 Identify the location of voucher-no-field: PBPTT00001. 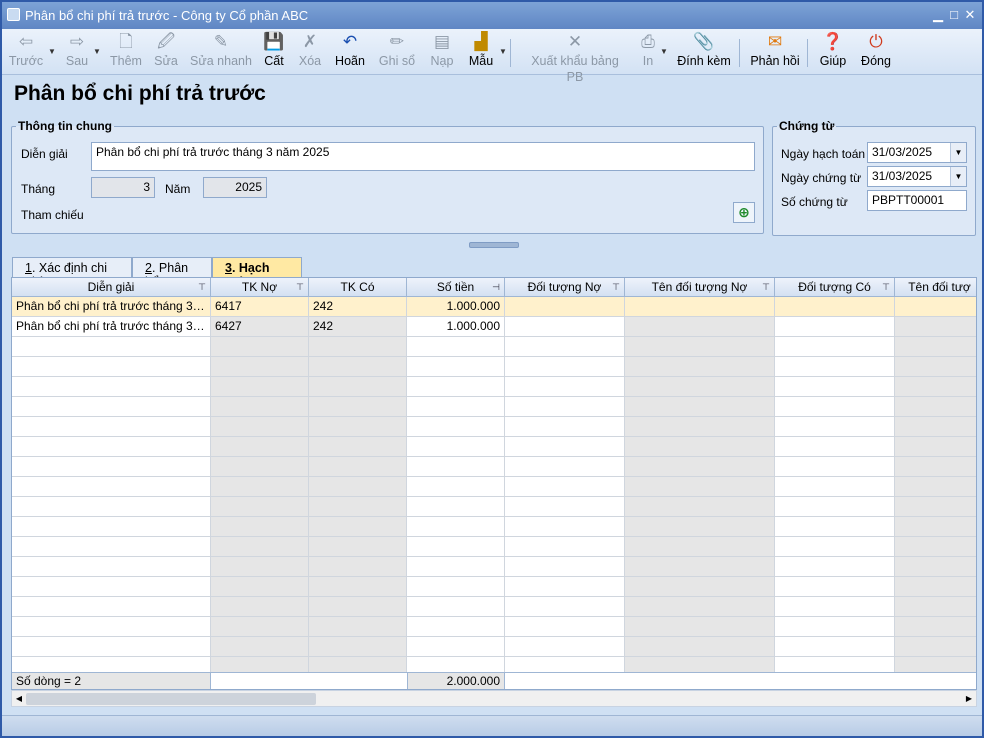
(917, 200).